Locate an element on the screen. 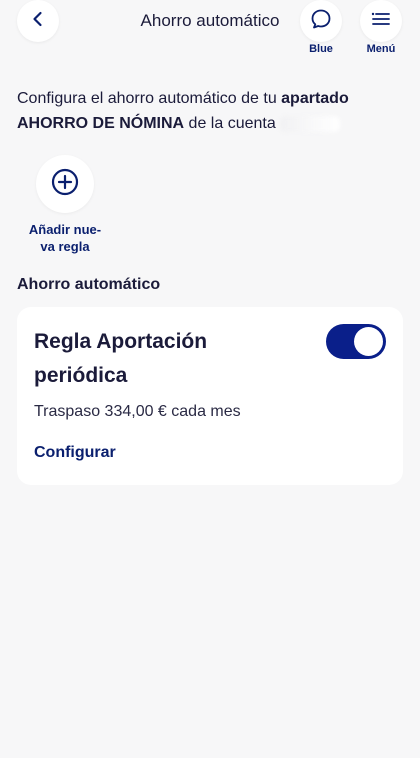  header: Ahorro automático Blue Menú is located at coordinates (210, 35).